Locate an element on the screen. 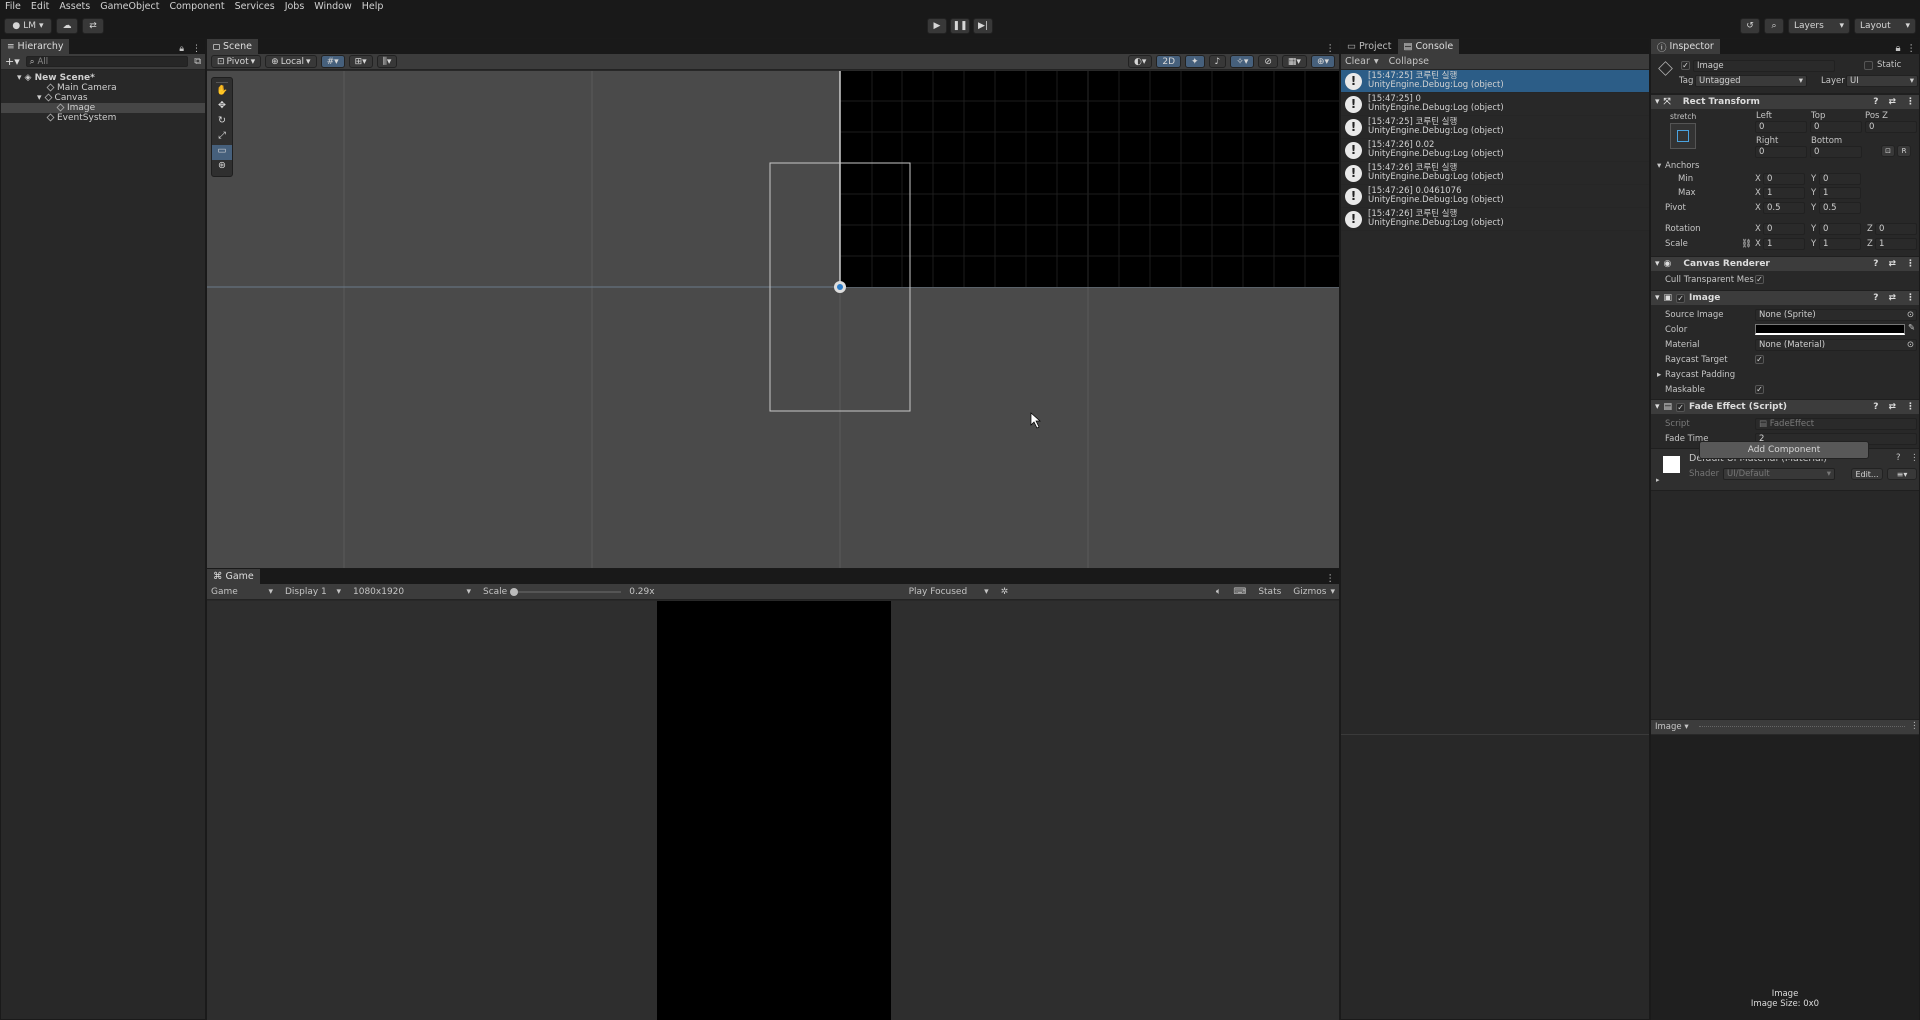 This screenshot has width=1920, height=1020. menu-component: Component is located at coordinates (196, 7).